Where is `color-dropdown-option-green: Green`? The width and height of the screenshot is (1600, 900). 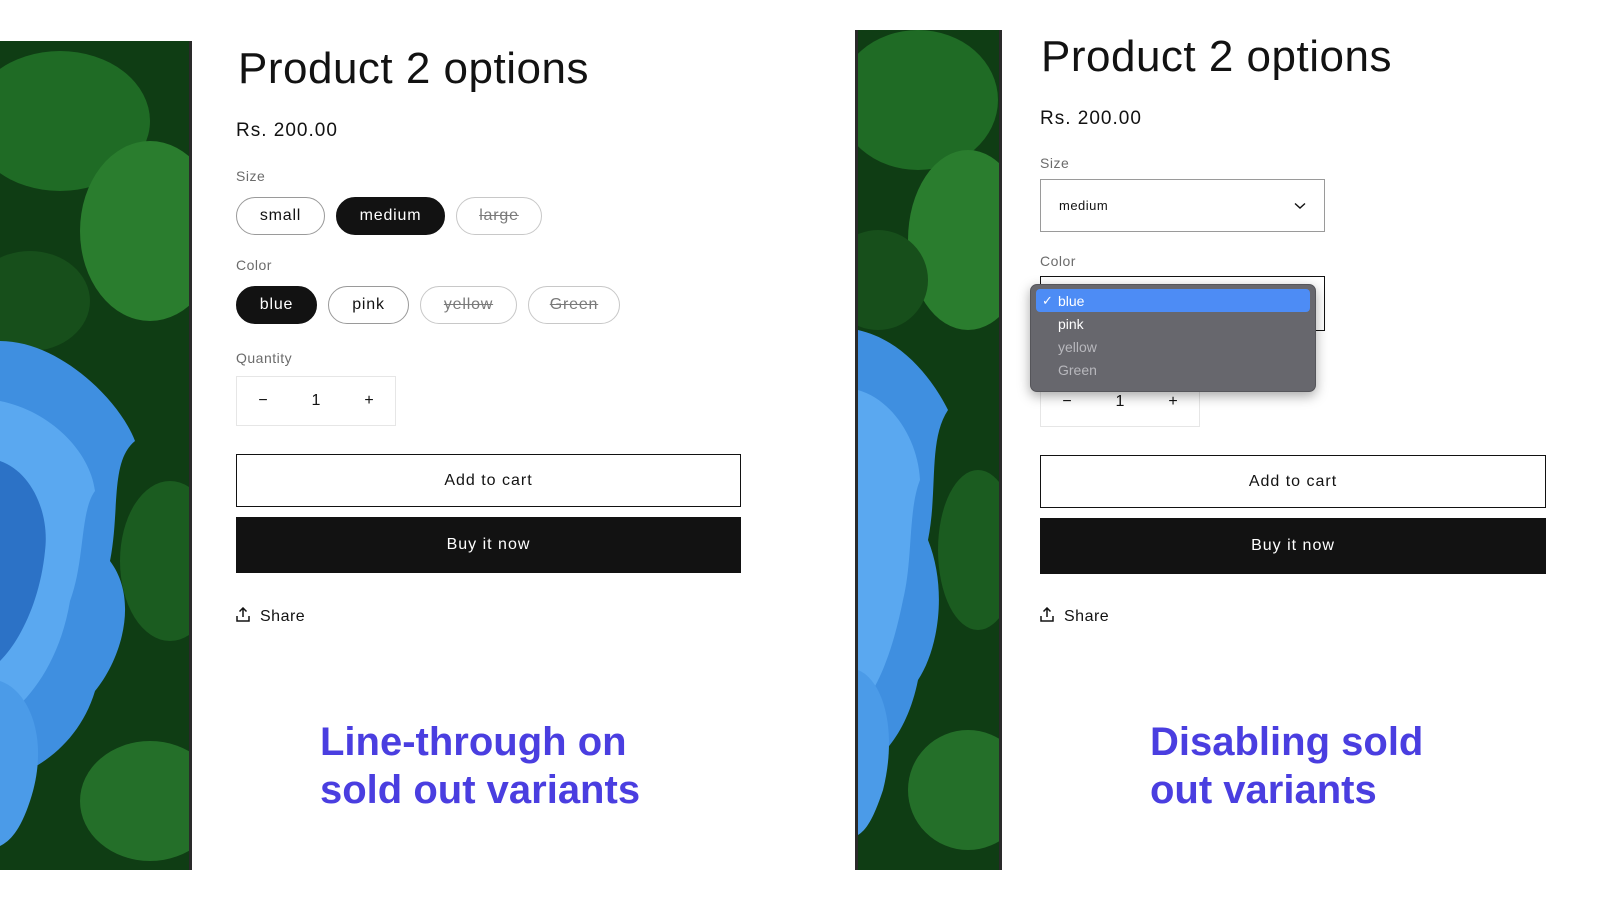 color-dropdown-option-green: Green is located at coordinates (1173, 369).